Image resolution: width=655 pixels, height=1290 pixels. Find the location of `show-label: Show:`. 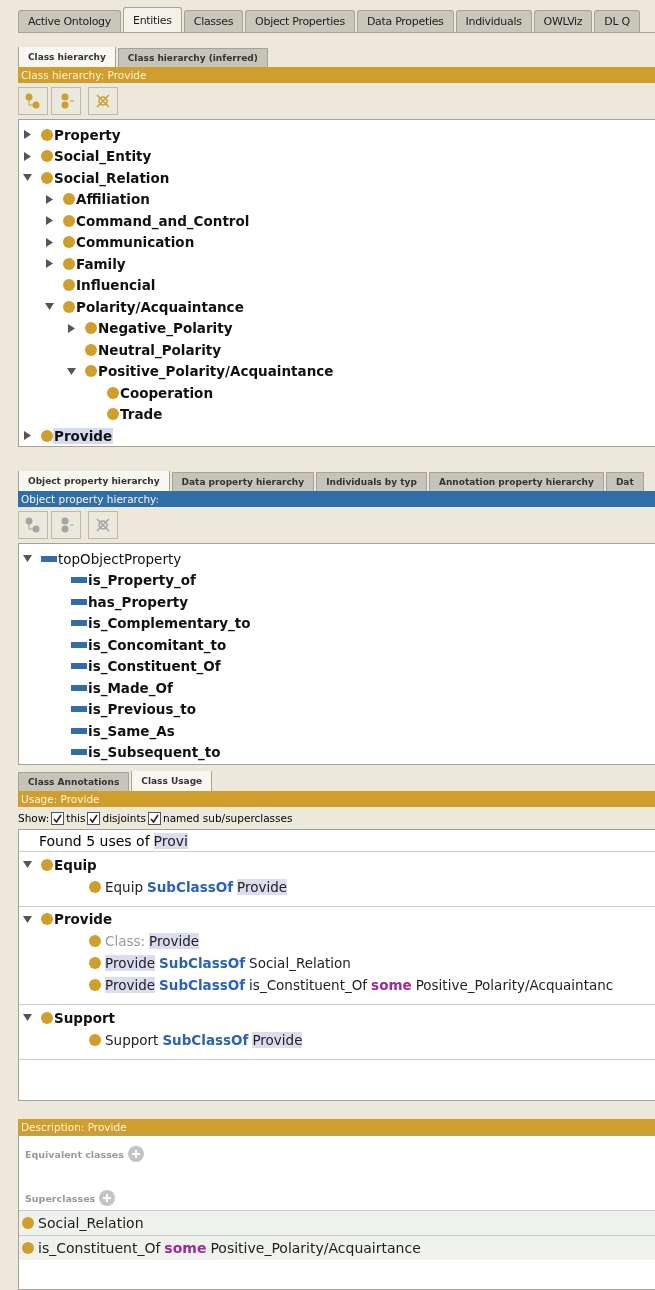

show-label: Show: is located at coordinates (34, 818).